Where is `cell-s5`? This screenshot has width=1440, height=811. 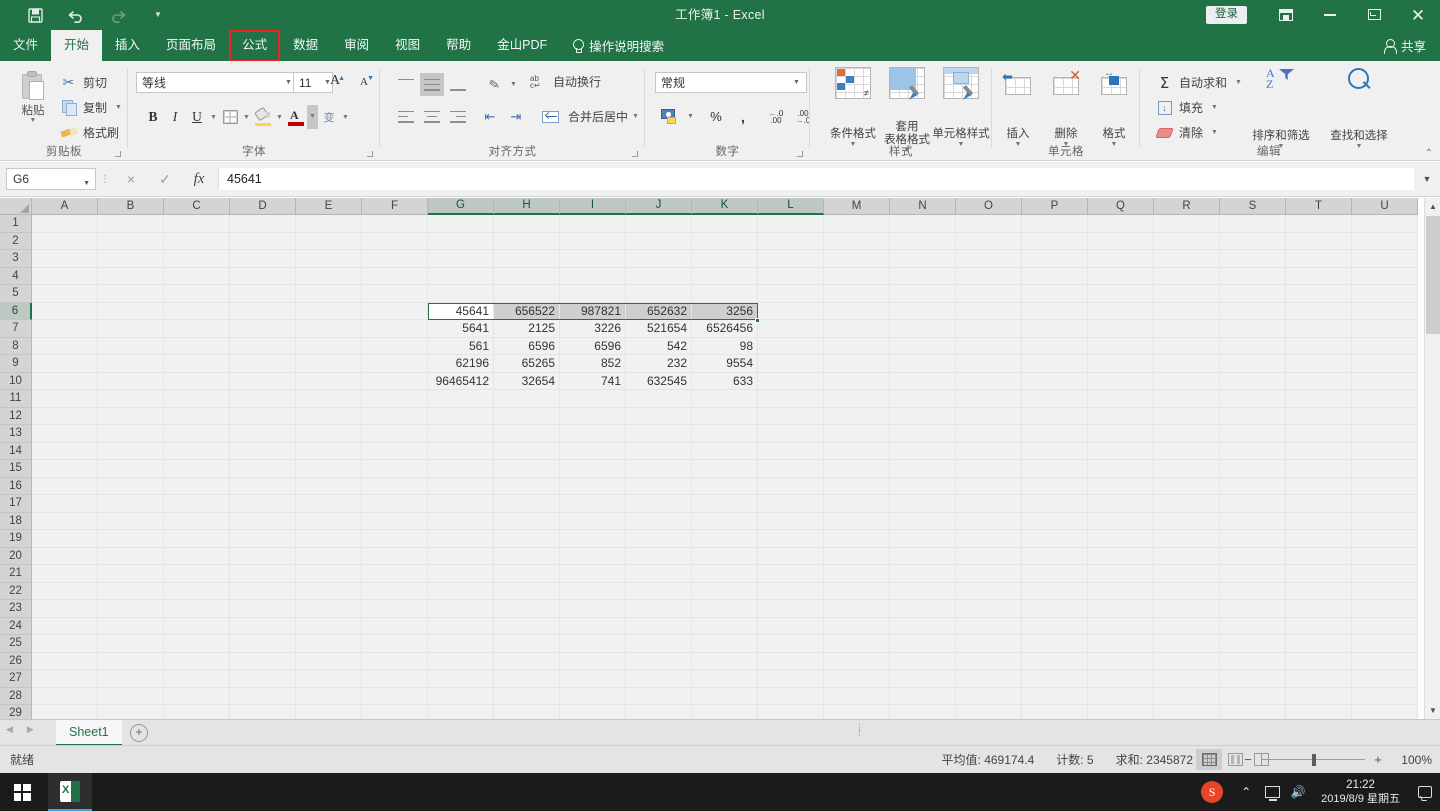
cell-s5 is located at coordinates (1253, 294).